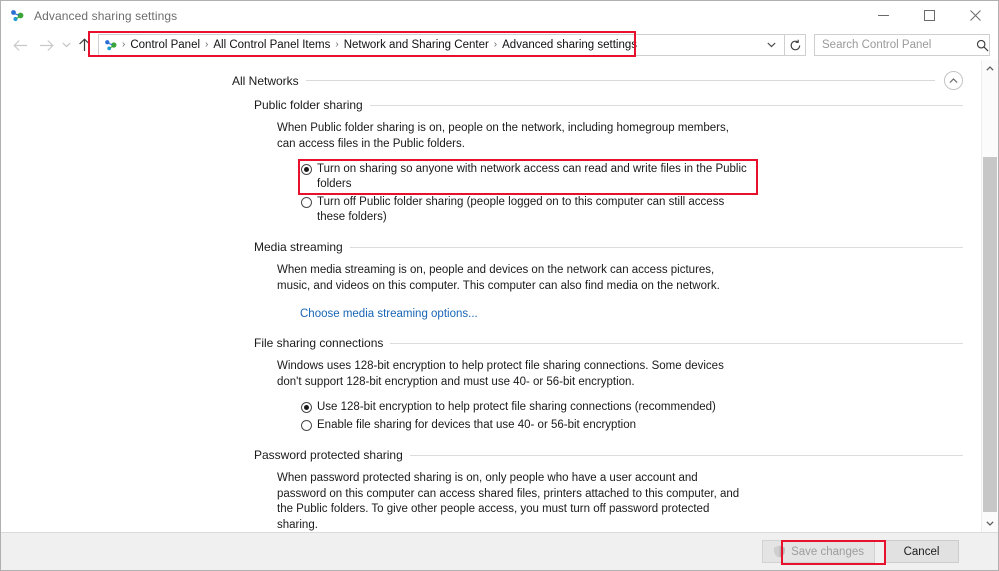 The image size is (999, 571). I want to click on breadcrumb-network-sharing-icon, so click(111, 45).